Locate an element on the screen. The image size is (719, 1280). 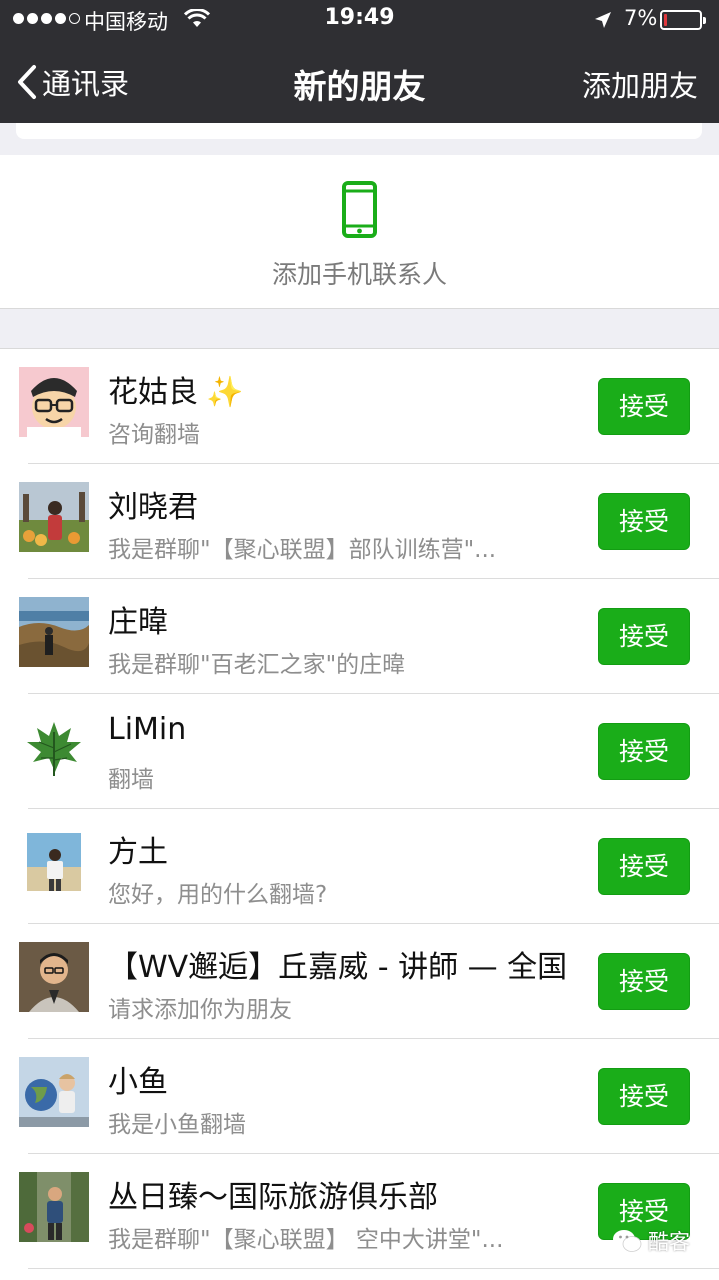
status-bar: 中国移动 19:49 7% is located at coordinates (359, 20).